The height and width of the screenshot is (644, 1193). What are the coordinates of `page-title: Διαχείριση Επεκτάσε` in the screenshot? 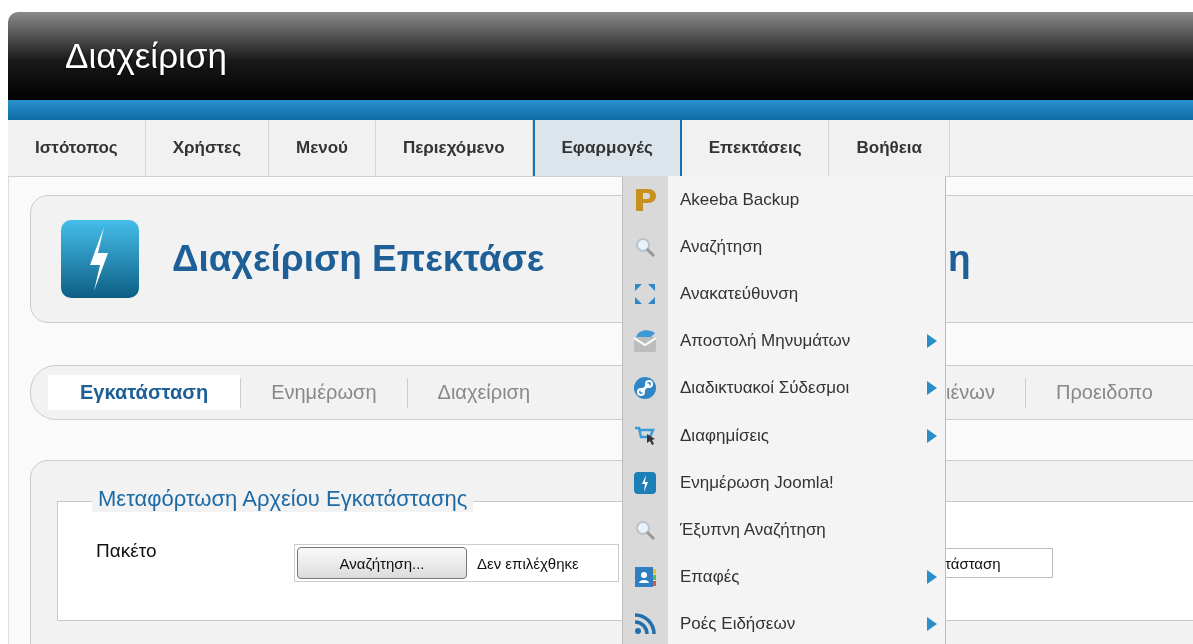 It's located at (359, 259).